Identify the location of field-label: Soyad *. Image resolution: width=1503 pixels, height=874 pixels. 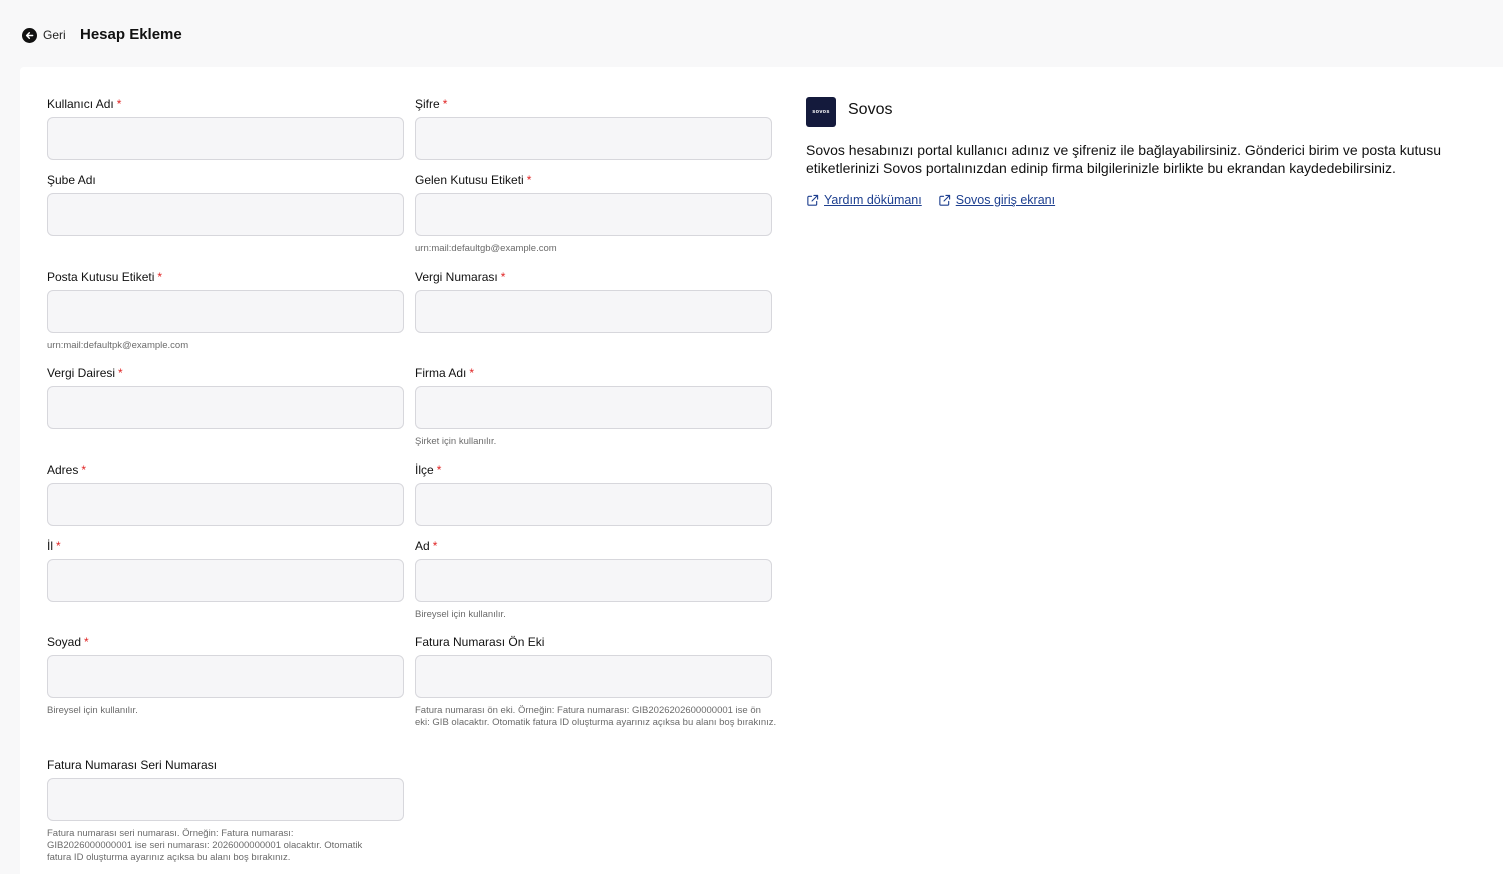
(68, 642).